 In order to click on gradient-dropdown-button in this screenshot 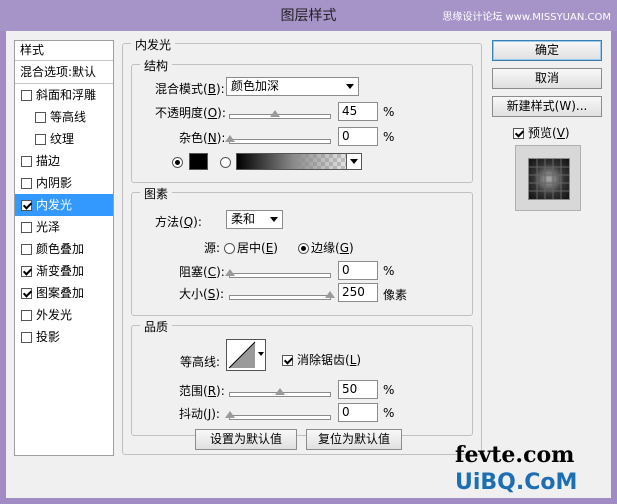, I will do `click(353, 161)`.